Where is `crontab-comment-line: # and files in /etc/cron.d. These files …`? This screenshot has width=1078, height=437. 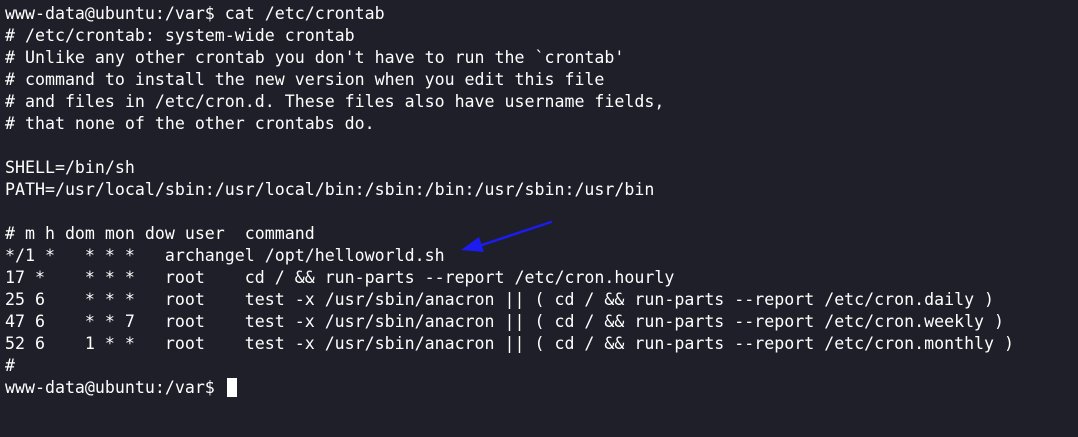 crontab-comment-line: # and files in /etc/cron.d. These files … is located at coordinates (335, 101).